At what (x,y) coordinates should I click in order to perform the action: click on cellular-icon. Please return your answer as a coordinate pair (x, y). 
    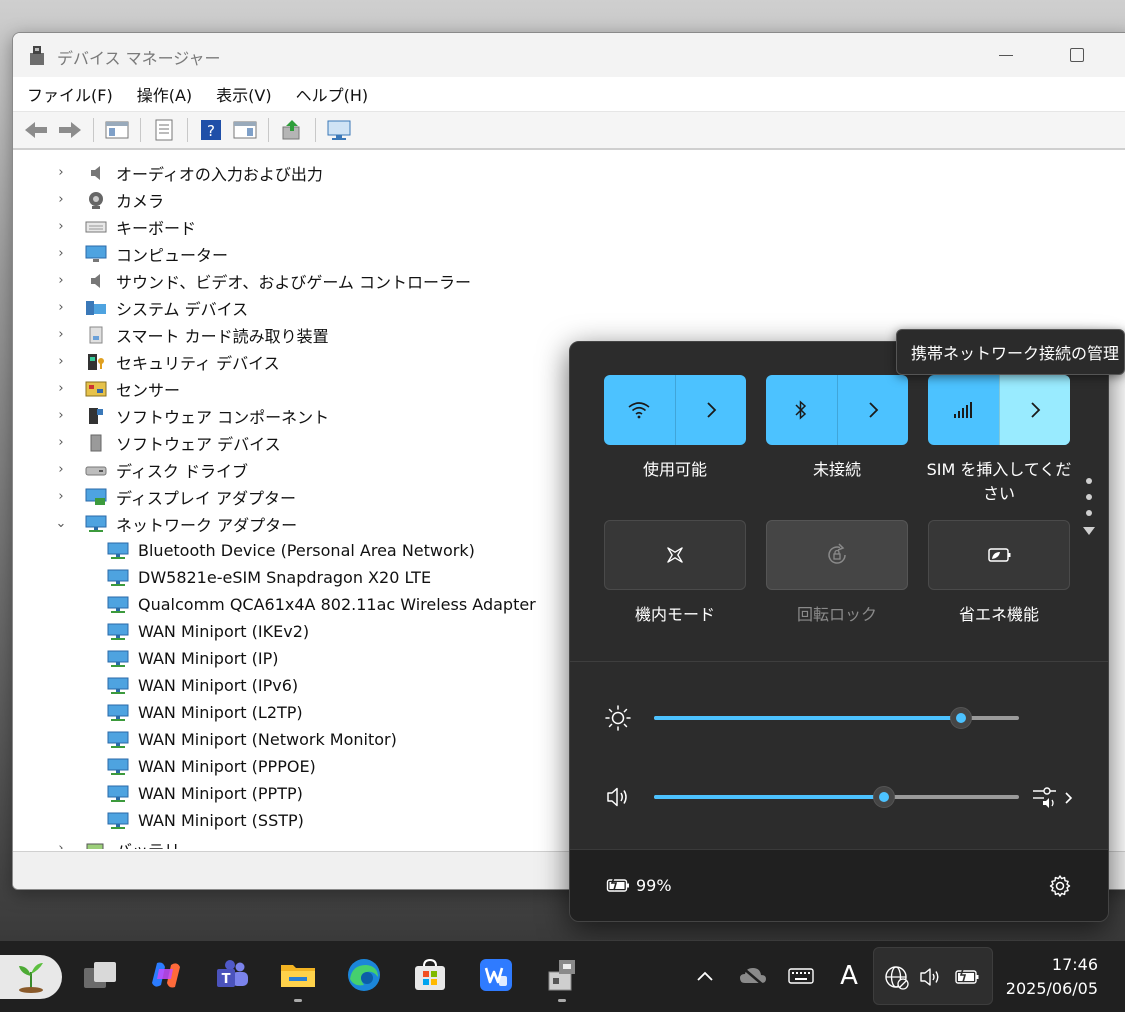
    Looking at the image, I should click on (963, 410).